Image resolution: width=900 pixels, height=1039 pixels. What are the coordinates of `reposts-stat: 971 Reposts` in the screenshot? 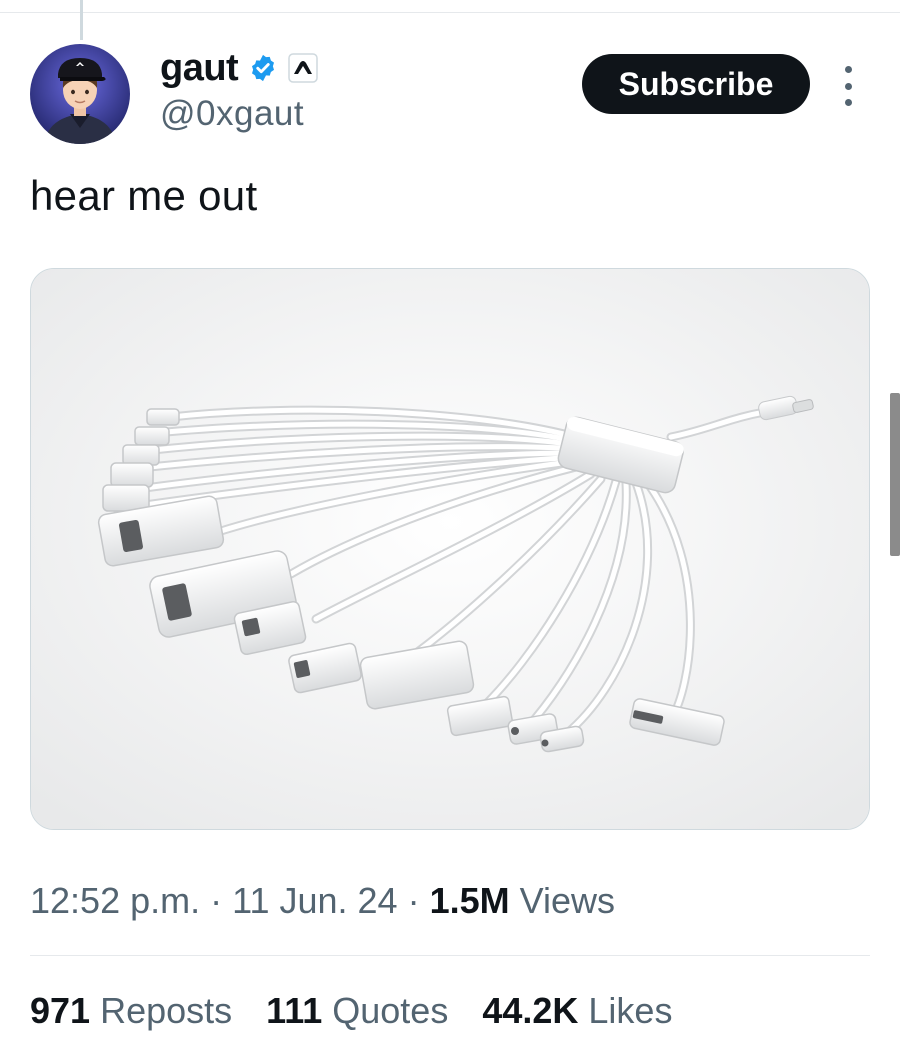 It's located at (131, 1011).